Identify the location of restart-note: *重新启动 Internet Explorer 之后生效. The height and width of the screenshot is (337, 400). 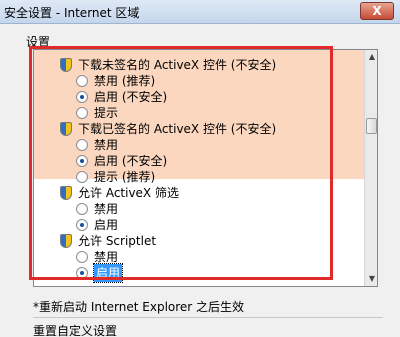
(139, 307).